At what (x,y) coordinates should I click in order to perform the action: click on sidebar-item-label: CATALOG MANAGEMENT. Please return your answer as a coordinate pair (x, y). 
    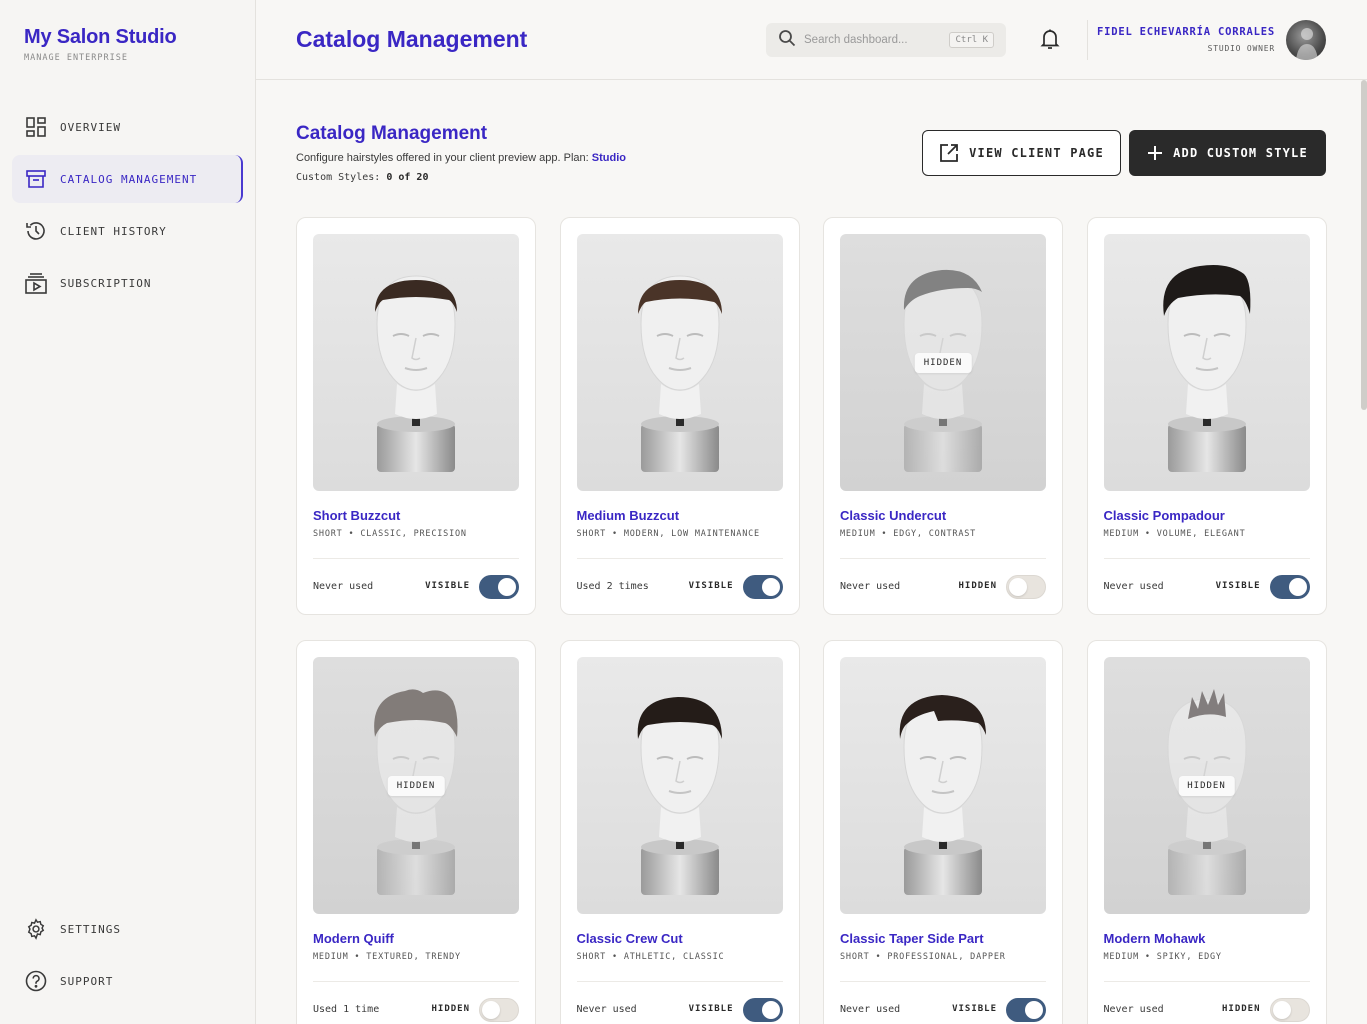
    Looking at the image, I should click on (129, 179).